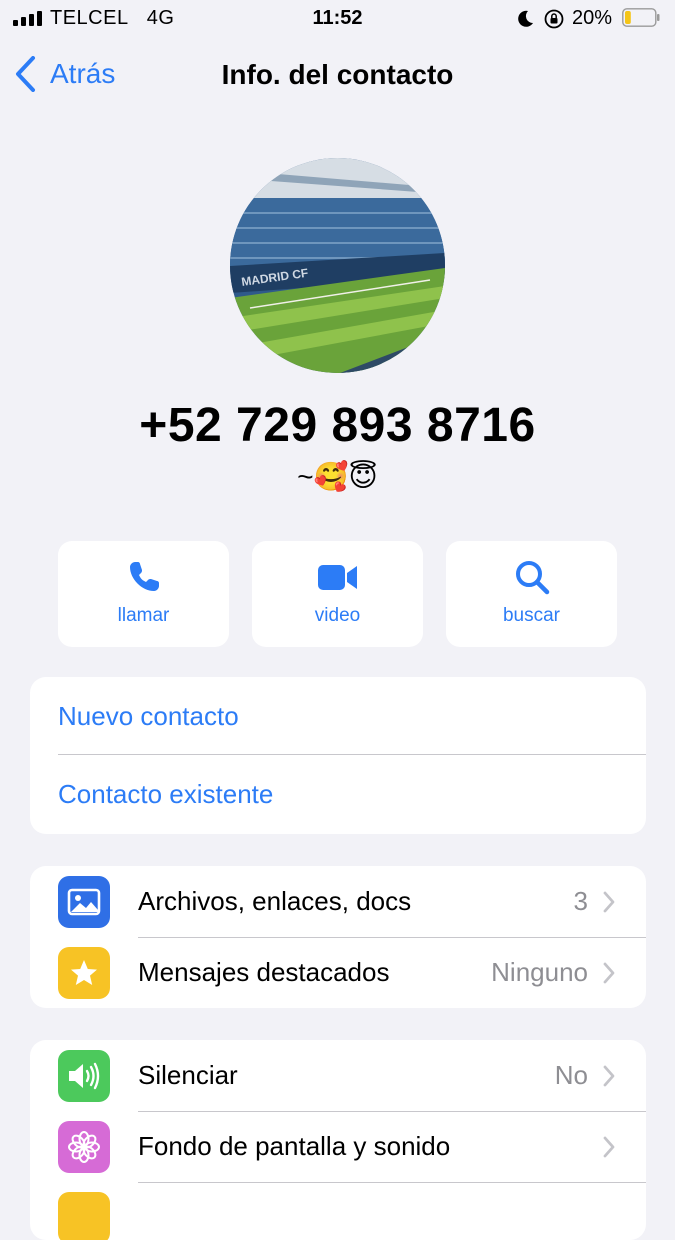 The height and width of the screenshot is (1240, 675). I want to click on wallpaper-sound-row: Fondo de pantalla y sonido, so click(338, 1146).